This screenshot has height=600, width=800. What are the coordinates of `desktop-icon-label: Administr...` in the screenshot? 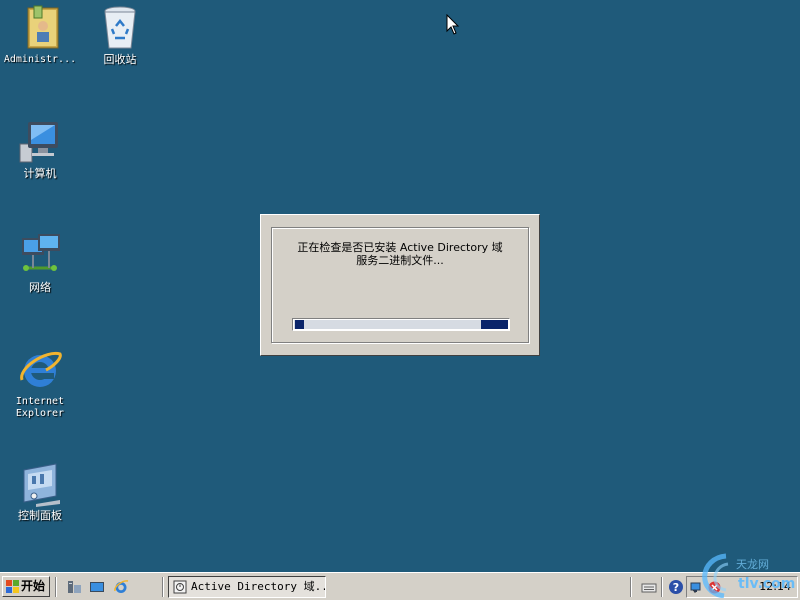 It's located at (40, 59).